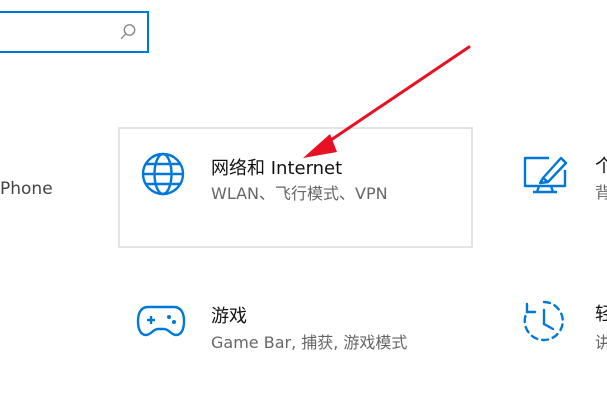  What do you see at coordinates (543, 321) in the screenshot?
I see `ease-of-access-icon` at bounding box center [543, 321].